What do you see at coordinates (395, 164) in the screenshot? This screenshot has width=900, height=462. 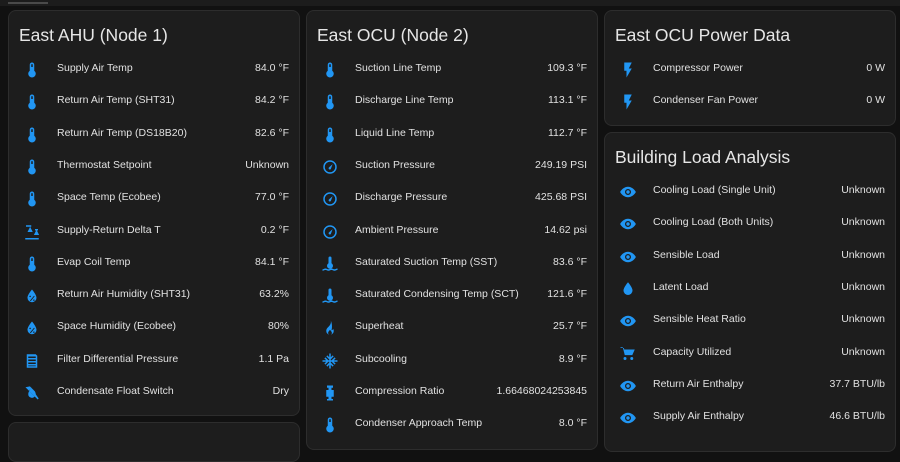 I see `entity-label: Suction Pressure` at bounding box center [395, 164].